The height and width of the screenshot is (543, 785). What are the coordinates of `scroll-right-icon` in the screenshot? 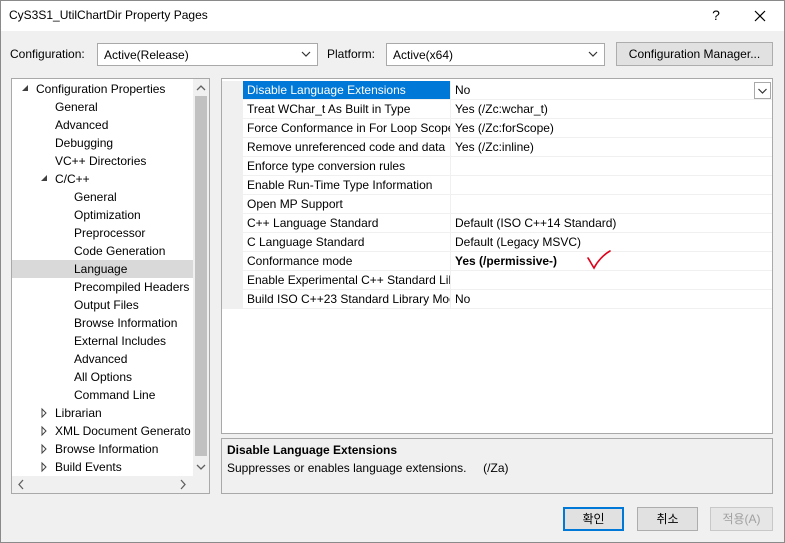 It's located at (183, 484).